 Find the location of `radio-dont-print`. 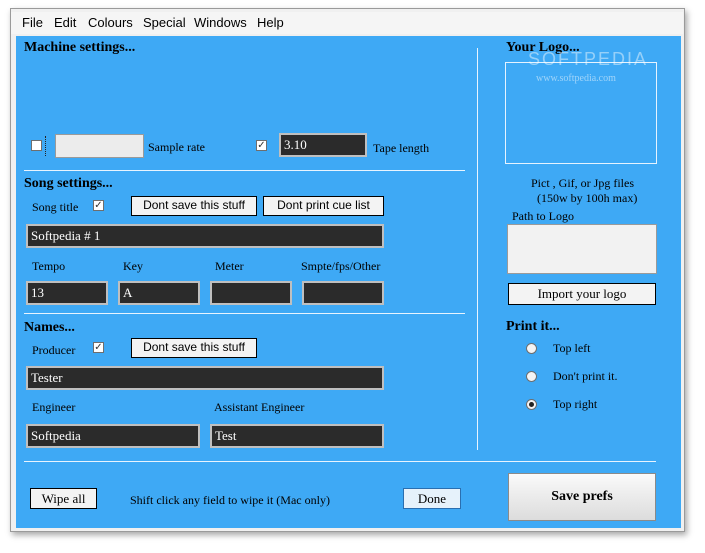

radio-dont-print is located at coordinates (531, 376).